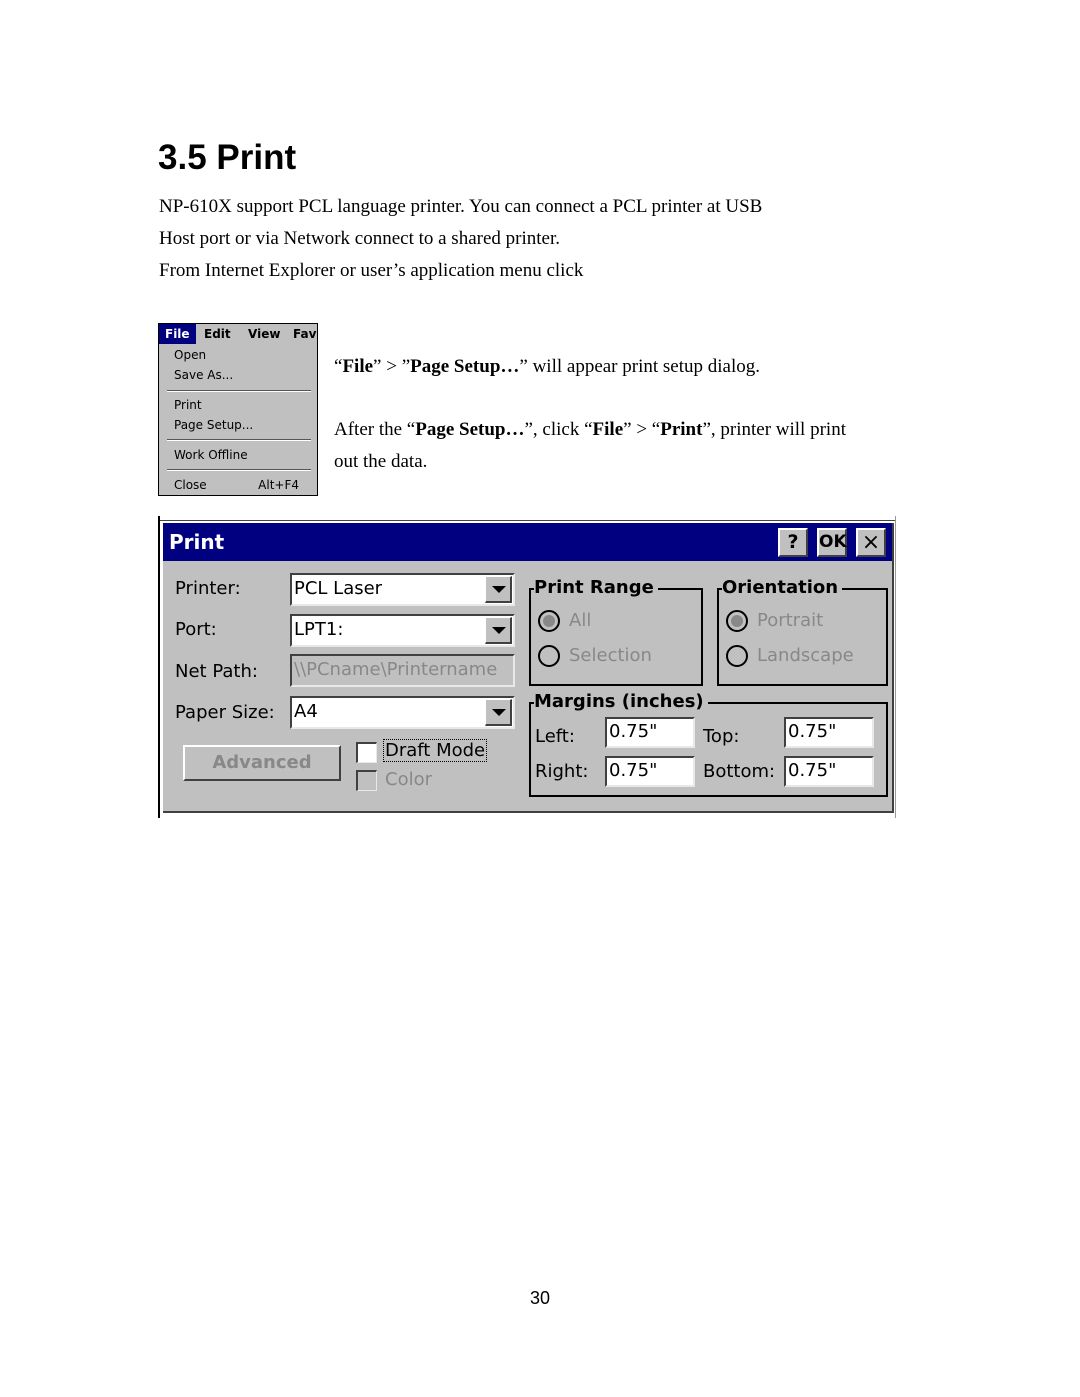  I want to click on margin-bottom-input: 0.75", so click(829, 771).